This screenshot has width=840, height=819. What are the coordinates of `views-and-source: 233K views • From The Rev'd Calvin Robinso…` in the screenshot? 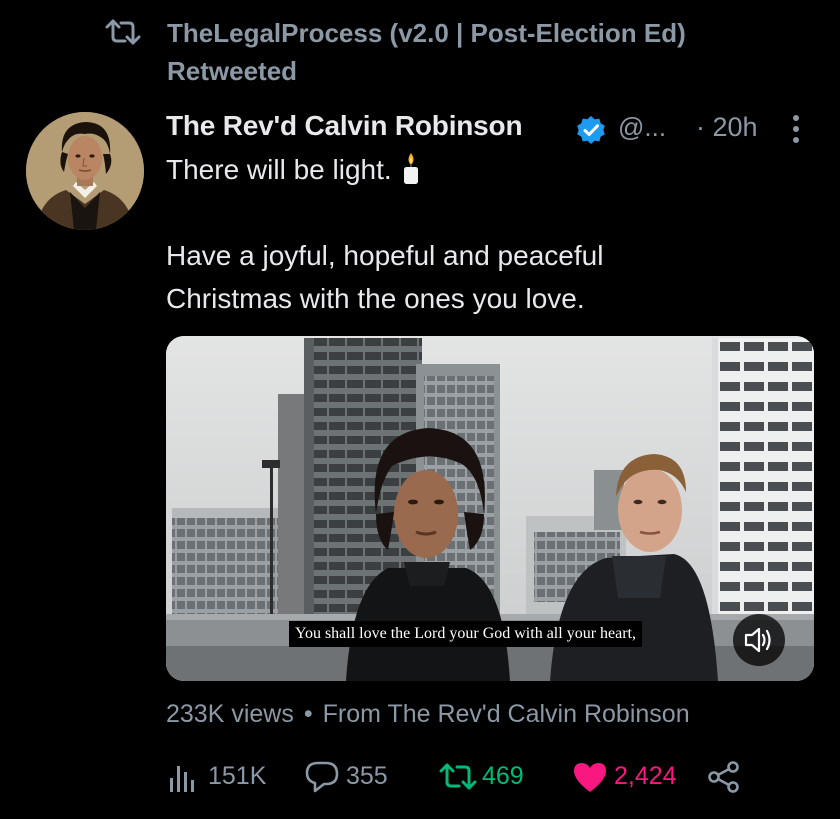 It's located at (428, 714).